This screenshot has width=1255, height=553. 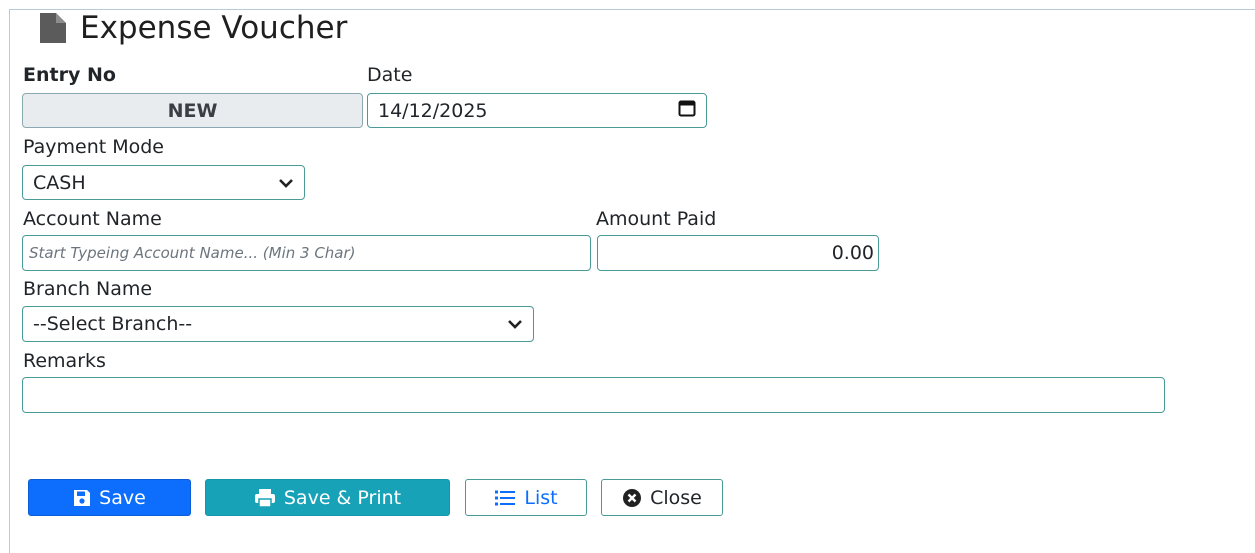 What do you see at coordinates (88, 289) in the screenshot?
I see `branch-name-label: Branch Name` at bounding box center [88, 289].